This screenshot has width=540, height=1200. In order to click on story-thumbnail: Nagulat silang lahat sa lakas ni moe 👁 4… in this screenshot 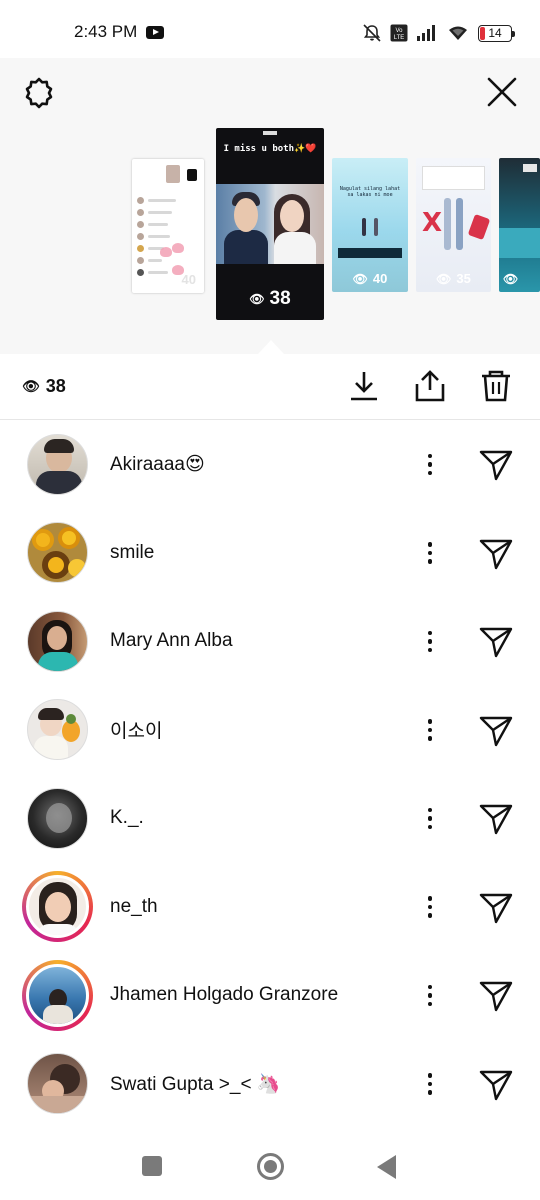, I will do `click(370, 225)`.